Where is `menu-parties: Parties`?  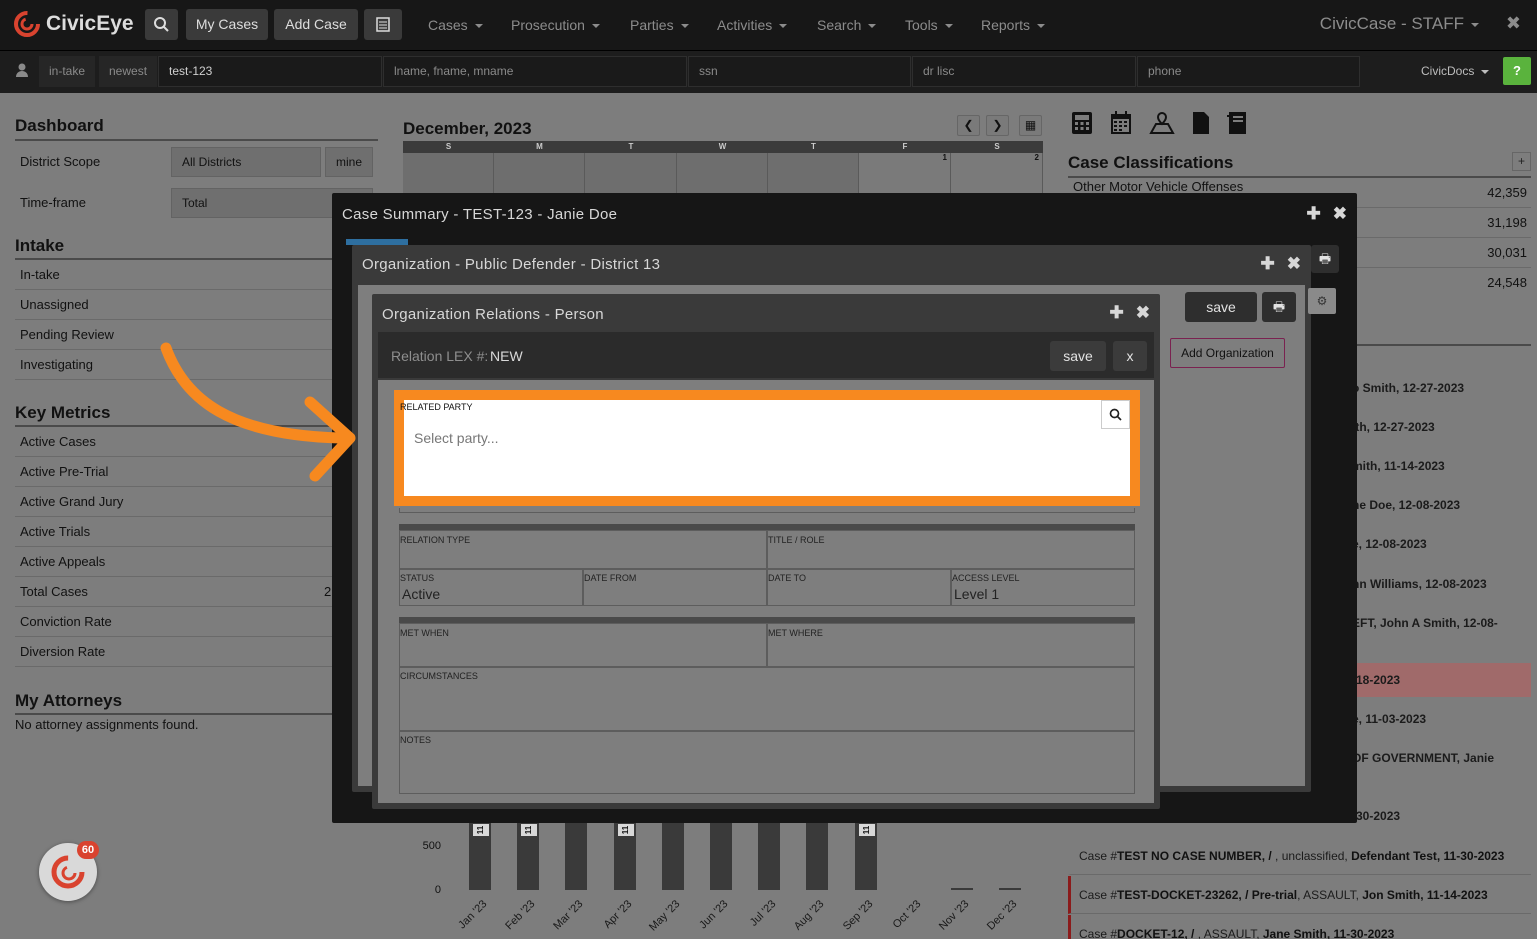
menu-parties: Parties is located at coordinates (659, 25).